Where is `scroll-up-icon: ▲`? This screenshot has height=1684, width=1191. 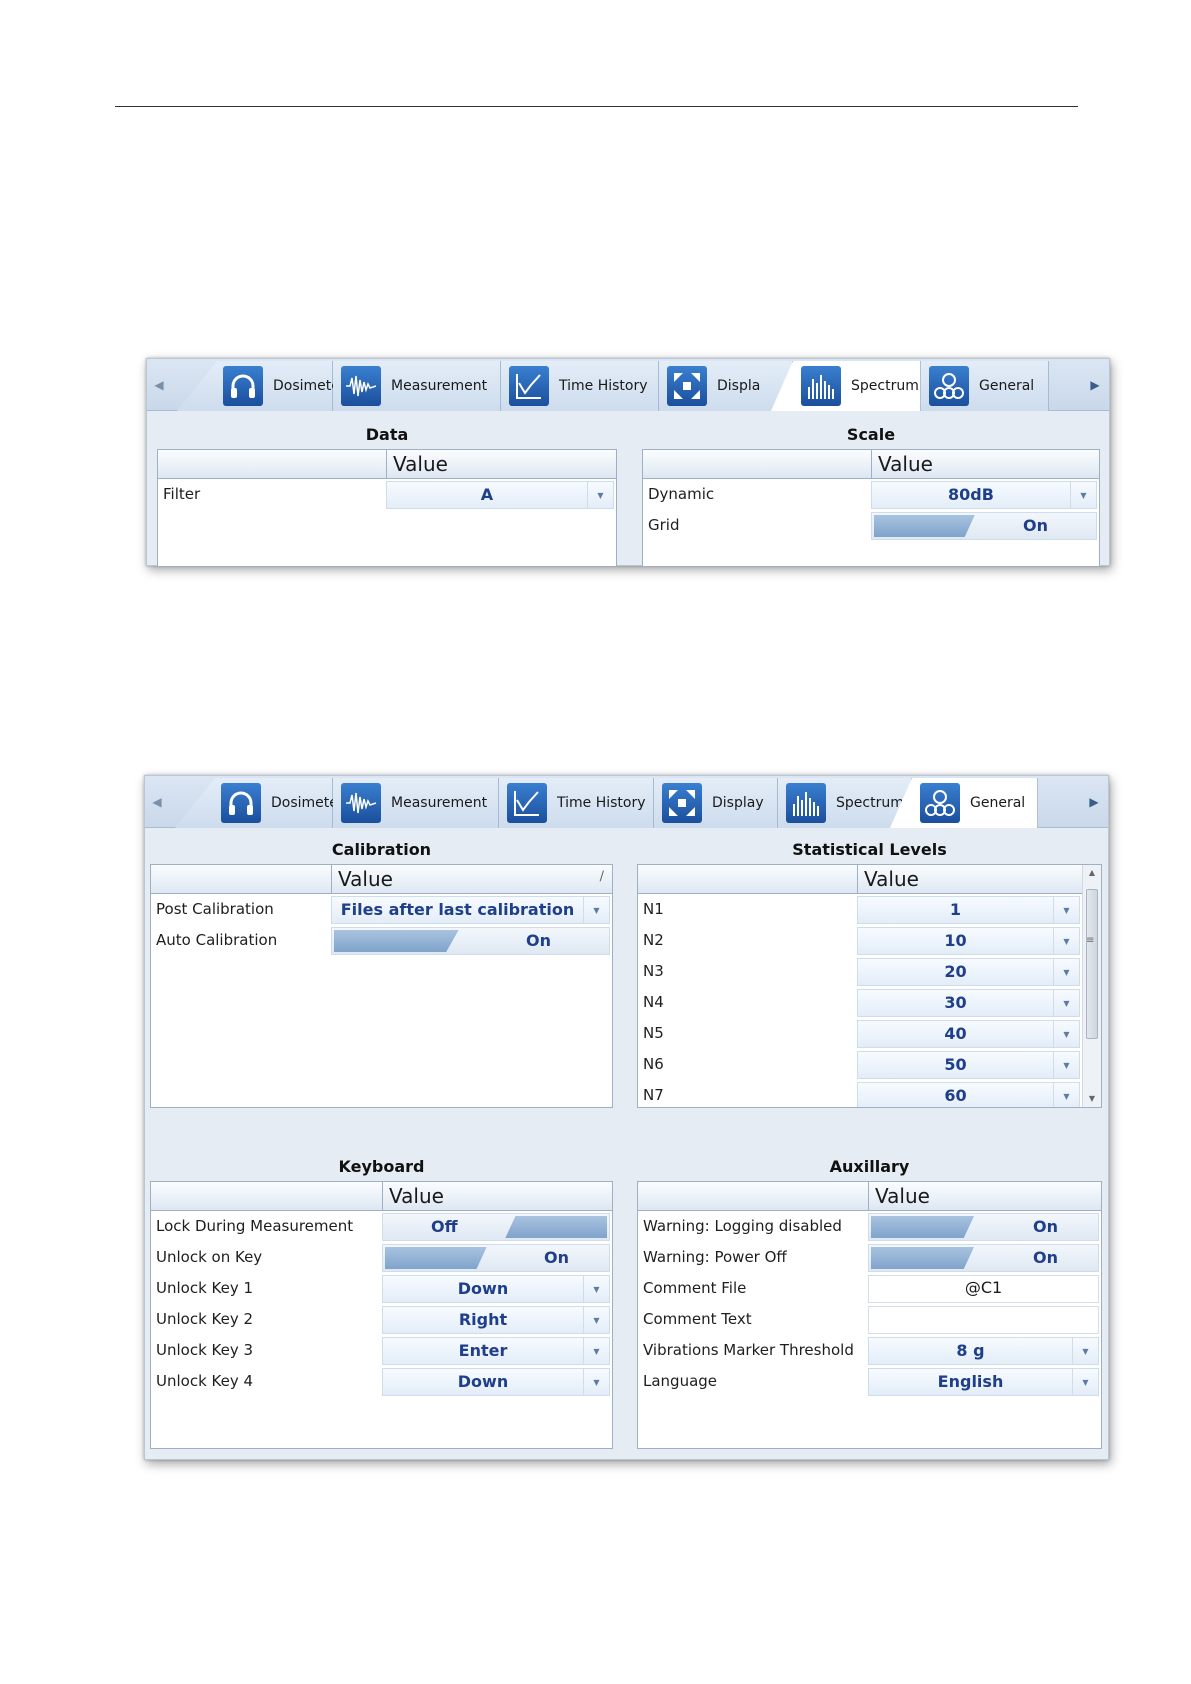
scroll-up-icon: ▲ is located at coordinates (1092, 873).